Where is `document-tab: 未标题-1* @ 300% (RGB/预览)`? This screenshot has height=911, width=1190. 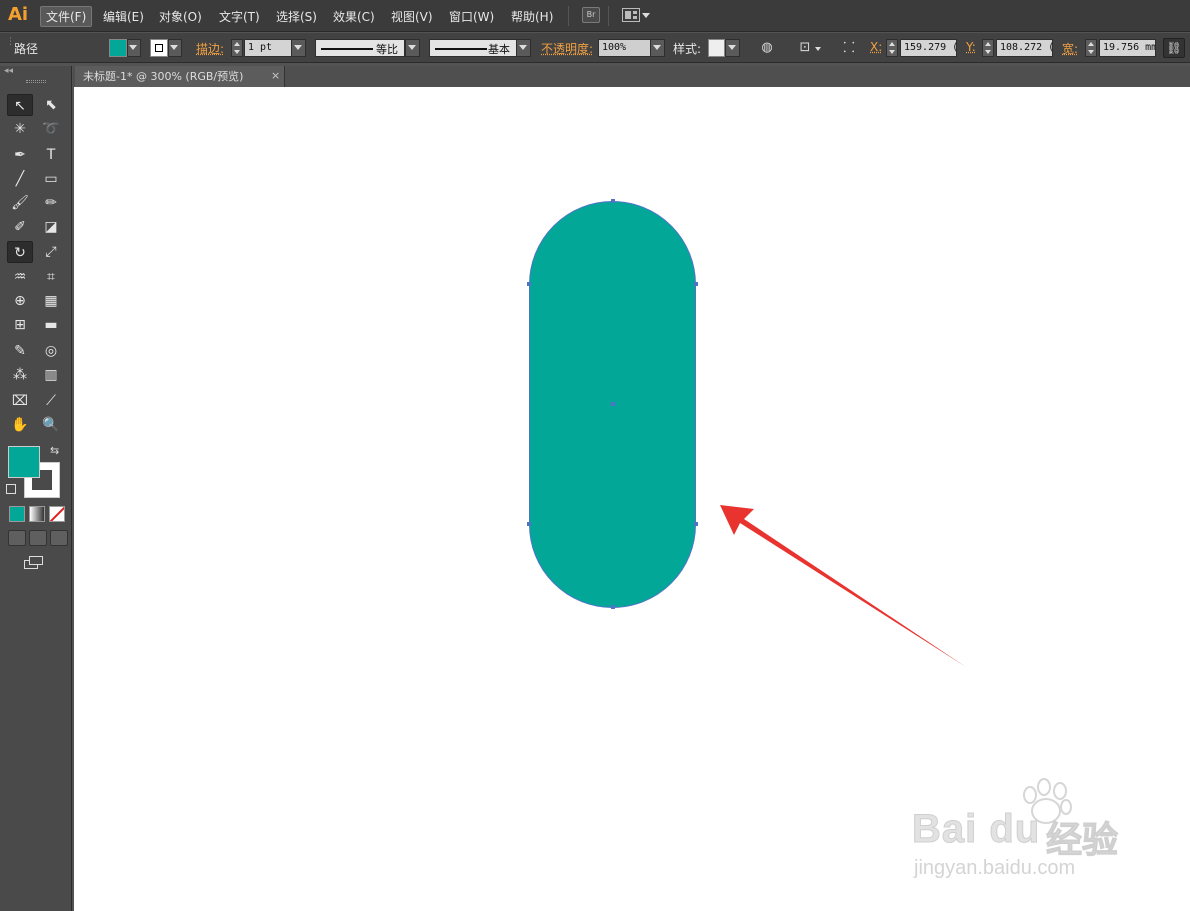 document-tab: 未标题-1* @ 300% (RGB/预览) is located at coordinates (180, 76).